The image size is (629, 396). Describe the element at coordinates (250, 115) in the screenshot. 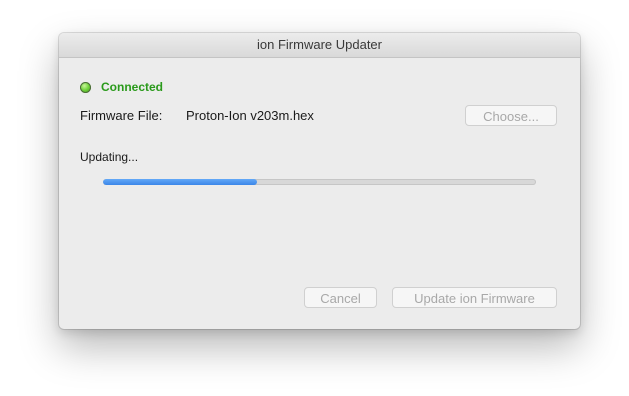

I see `firmware-file-name: Proton-Ion v203m.hex` at that location.